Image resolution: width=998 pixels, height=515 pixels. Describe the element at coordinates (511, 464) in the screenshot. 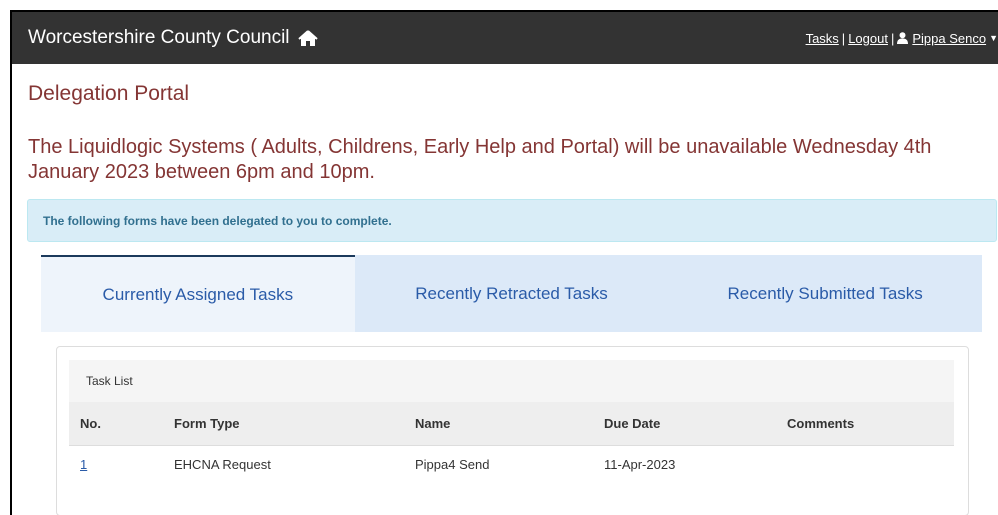

I see `table-row: 1 EHCNA Request Pippa4 Send 11-Apr-2023` at that location.